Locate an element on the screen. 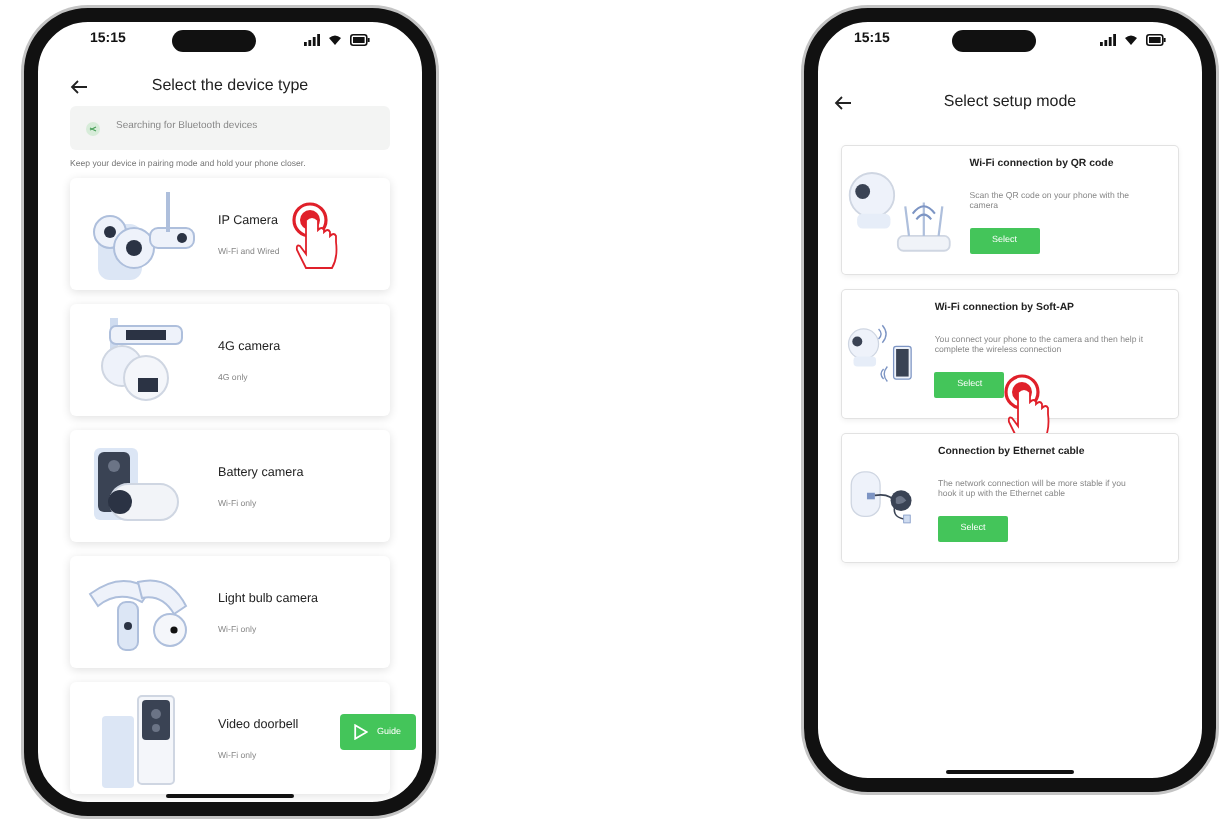 Image resolution: width=1228 pixels, height=822 pixels. bluetooth-search-icon is located at coordinates (93, 128).